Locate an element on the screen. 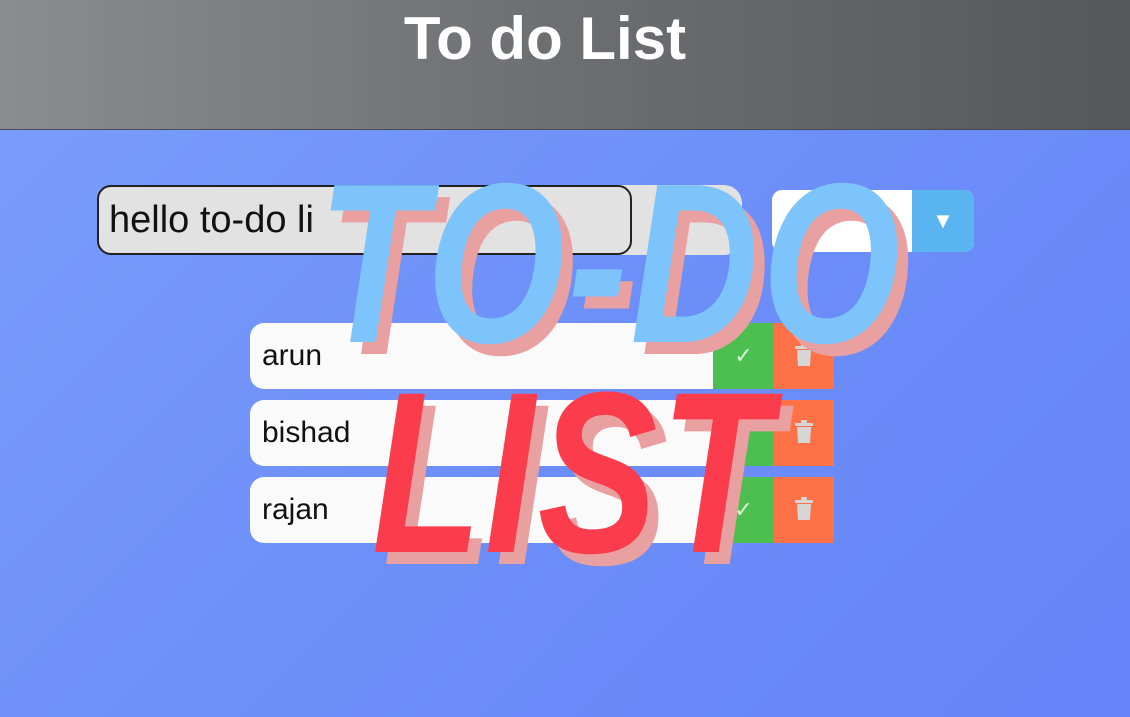 The height and width of the screenshot is (717, 1130). todo-item: arun ✓ is located at coordinates (542, 356).